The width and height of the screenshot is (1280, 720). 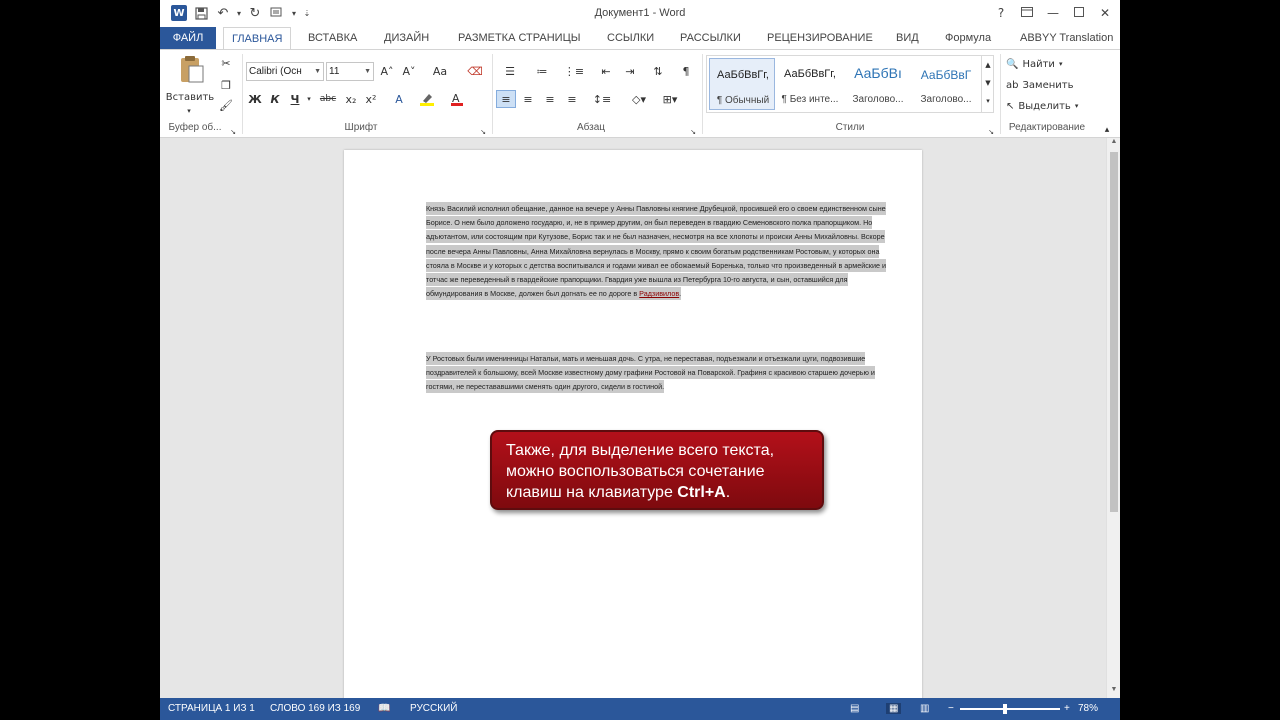 What do you see at coordinates (1114, 689) in the screenshot?
I see `scroll-down-arrow-icon: ▼` at bounding box center [1114, 689].